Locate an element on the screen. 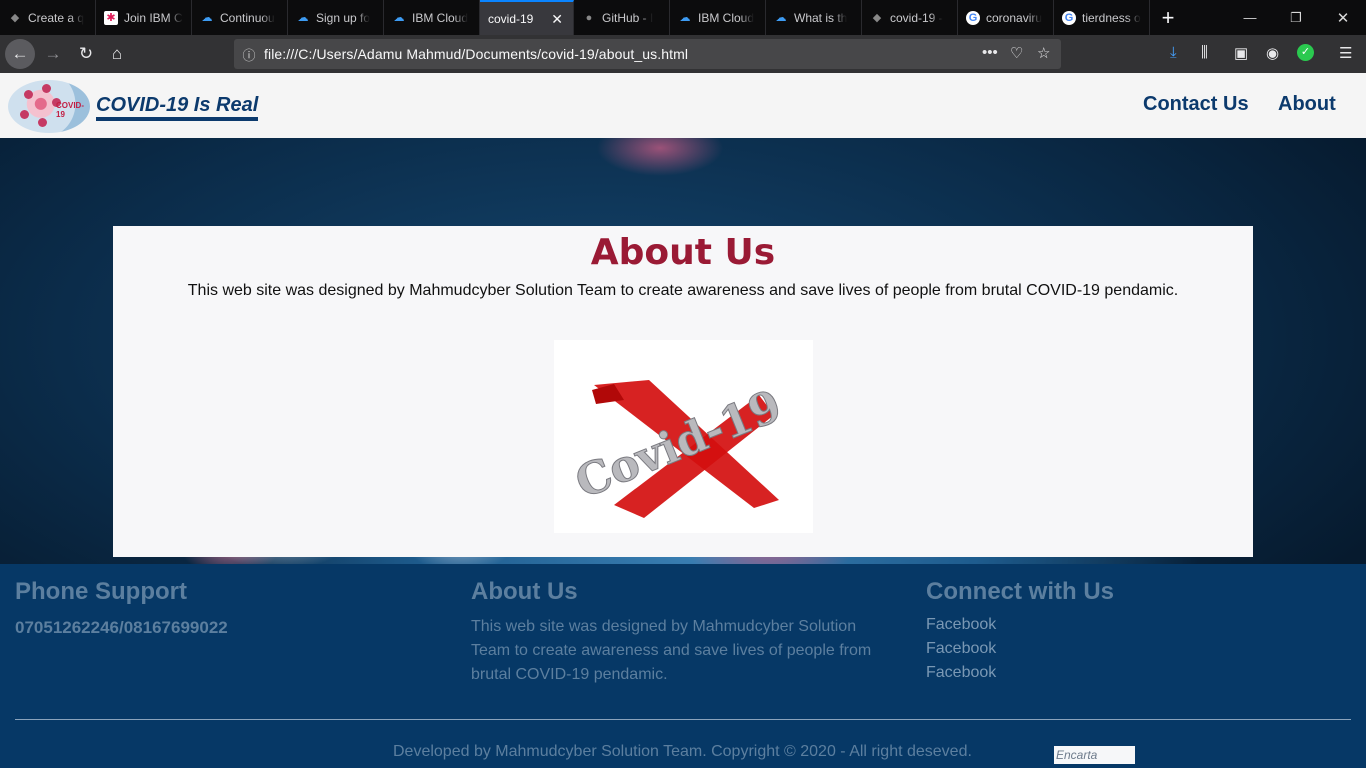  account-icon: ◉ is located at coordinates (1272, 53).